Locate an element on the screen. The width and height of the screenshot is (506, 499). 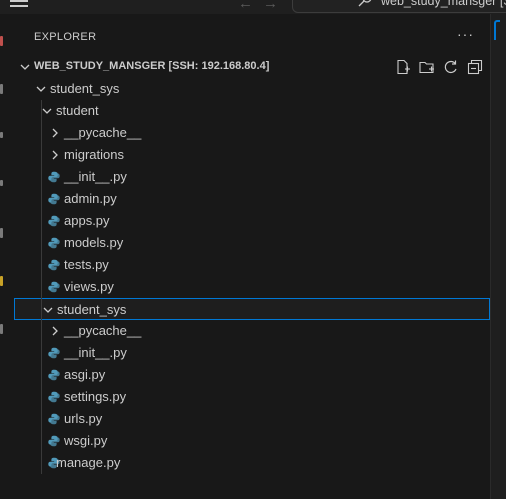
back-arrow-icon: ← is located at coordinates (245, 6).